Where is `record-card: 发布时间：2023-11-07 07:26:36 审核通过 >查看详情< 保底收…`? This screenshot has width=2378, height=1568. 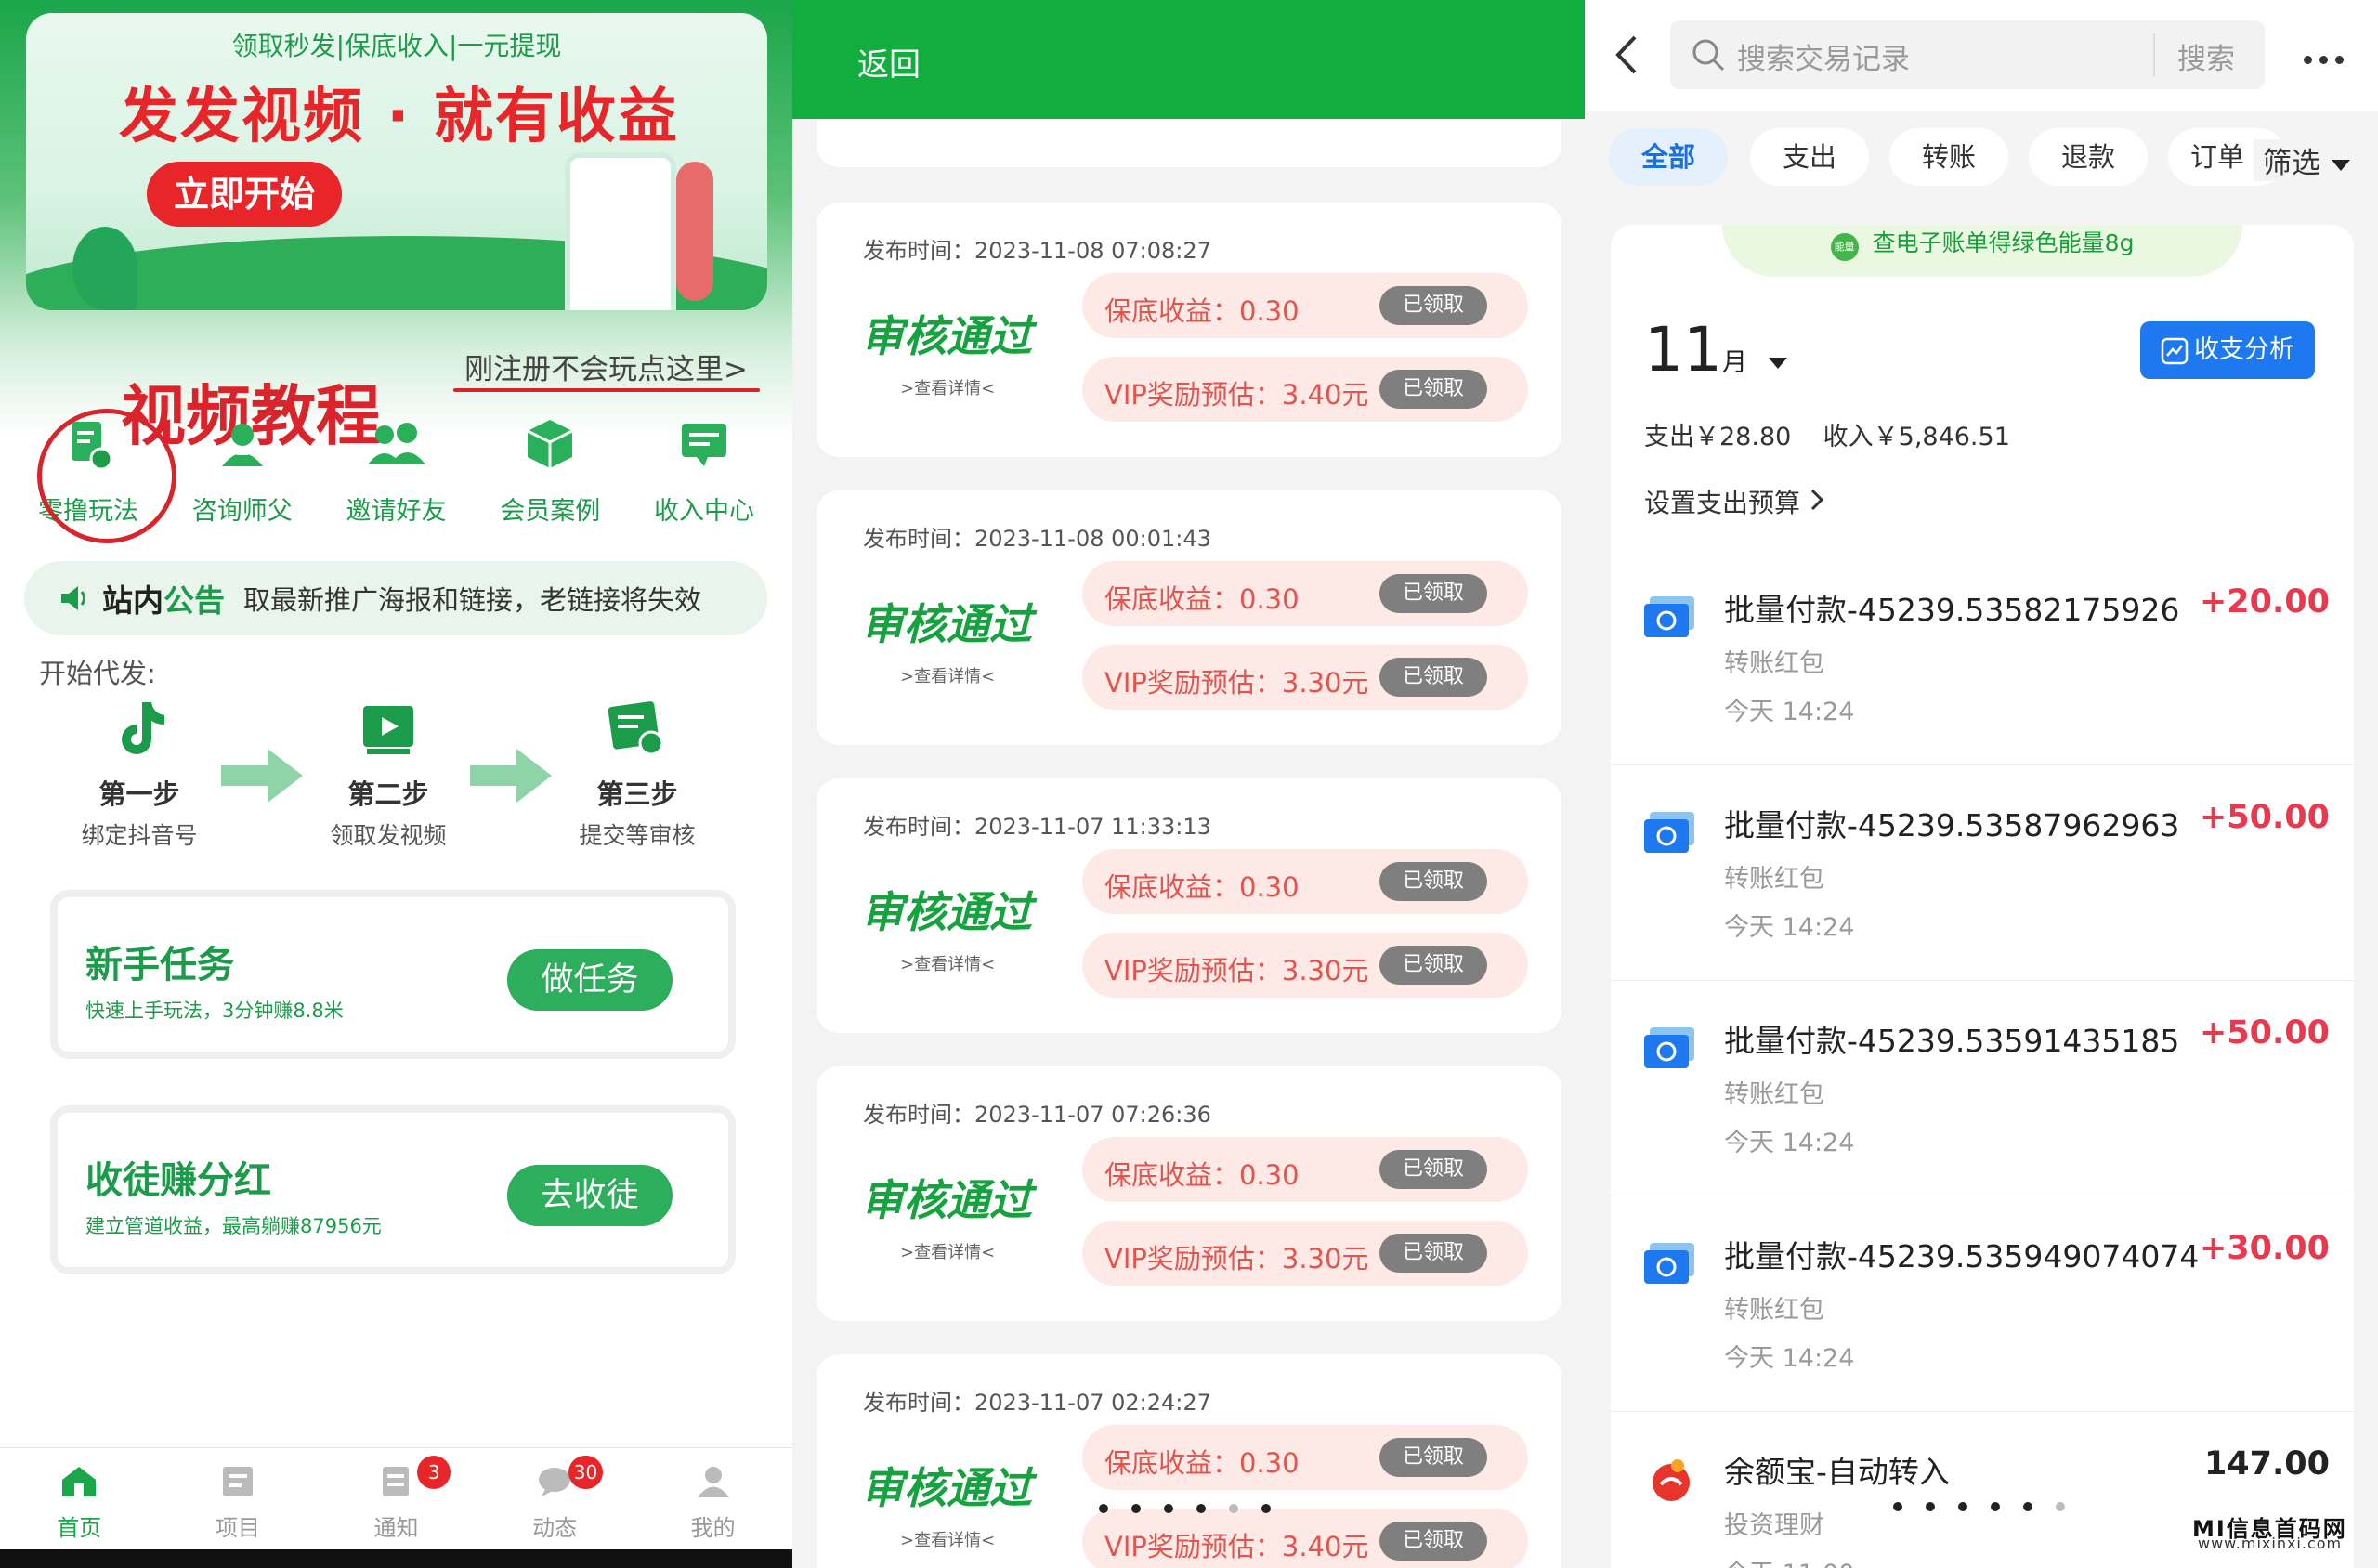 record-card: 发布时间：2023-11-07 07:26:36 审核通过 >查看详情< 保底收… is located at coordinates (1189, 1193).